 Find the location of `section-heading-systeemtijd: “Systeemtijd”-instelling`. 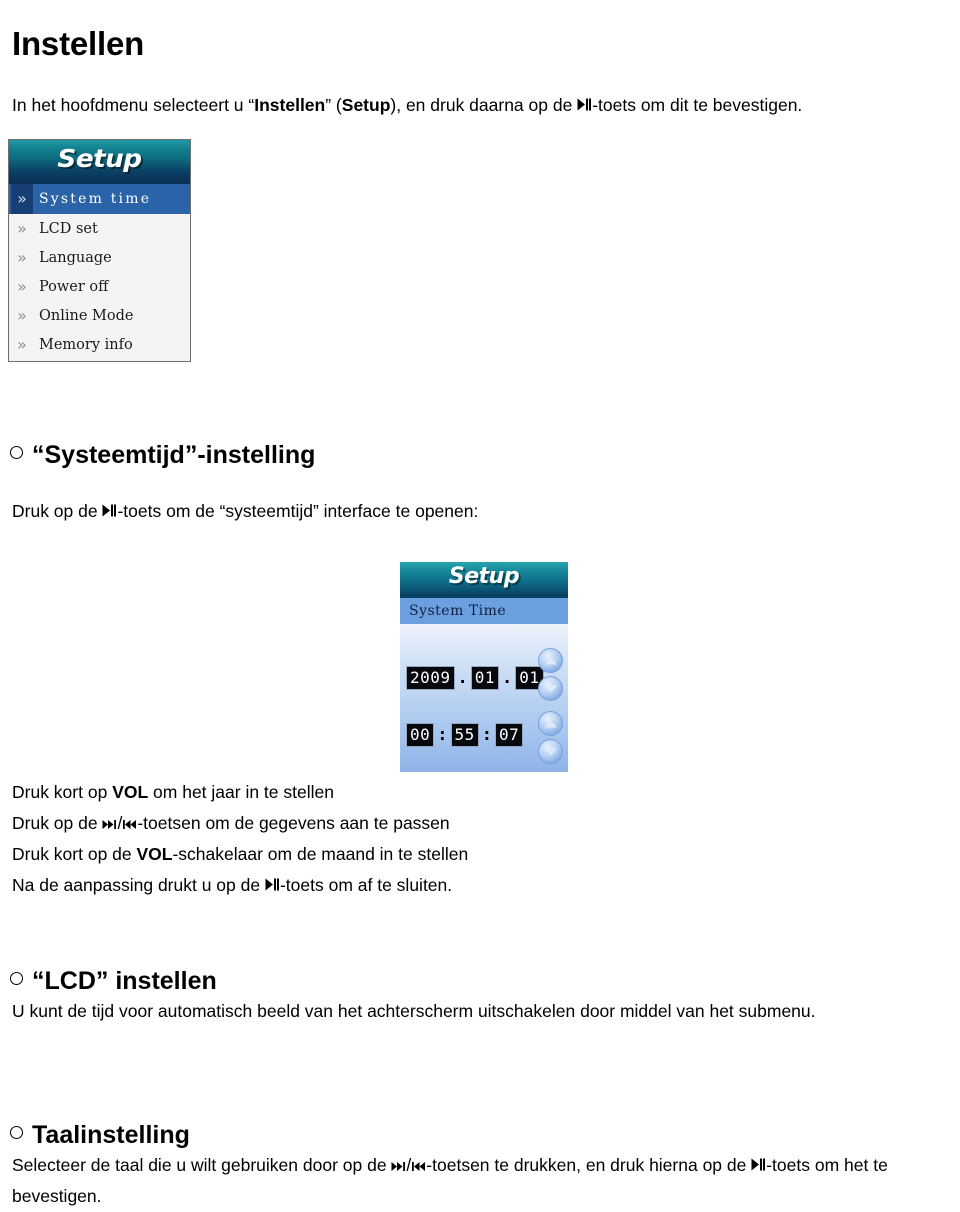

section-heading-systeemtijd: “Systeemtijd”-instelling is located at coordinates (162, 455).